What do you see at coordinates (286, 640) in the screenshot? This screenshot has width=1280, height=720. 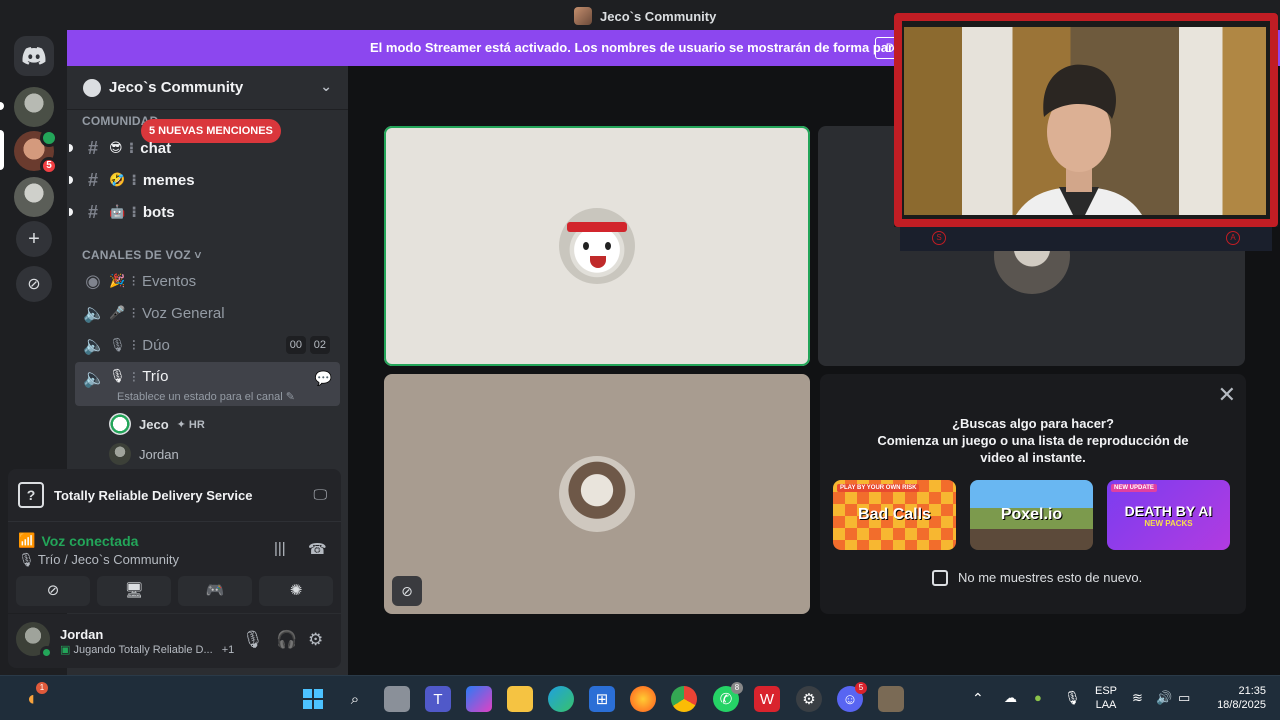 I see `headphones-icon: 🎧` at bounding box center [286, 640].